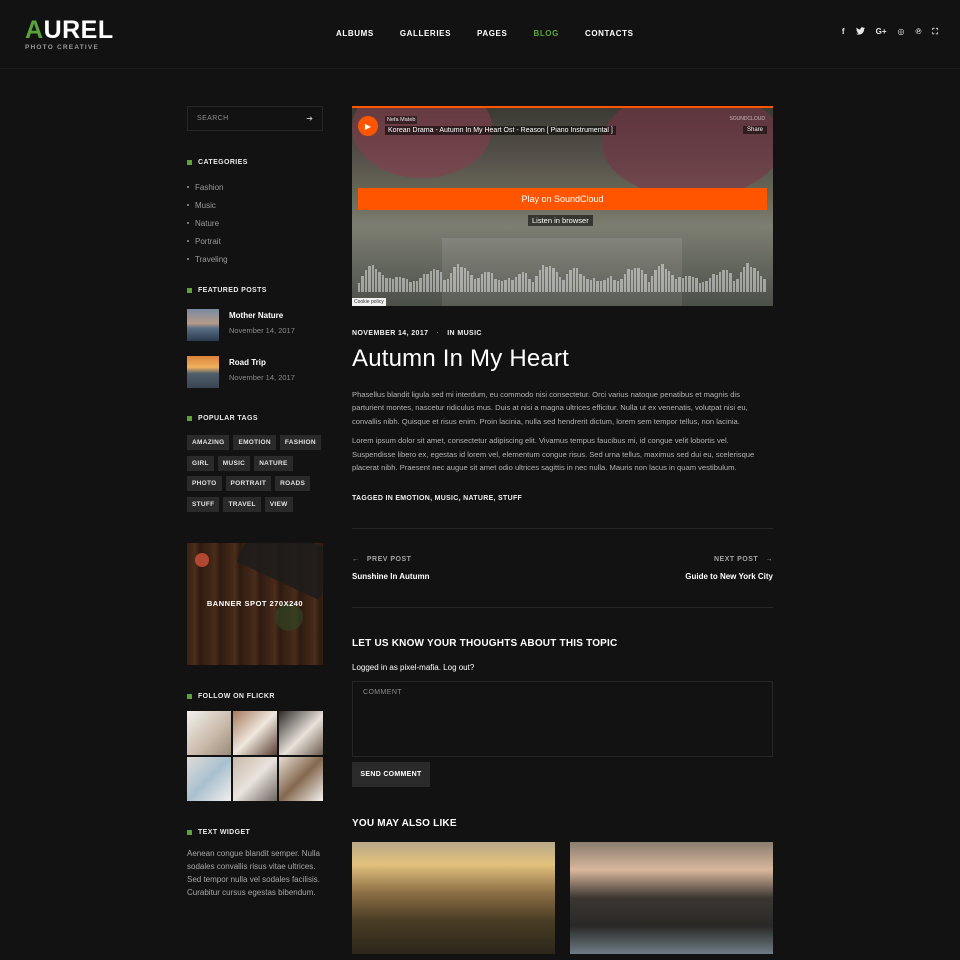  What do you see at coordinates (560, 220) in the screenshot?
I see `listen-in-browser-link: Listen in browser` at bounding box center [560, 220].